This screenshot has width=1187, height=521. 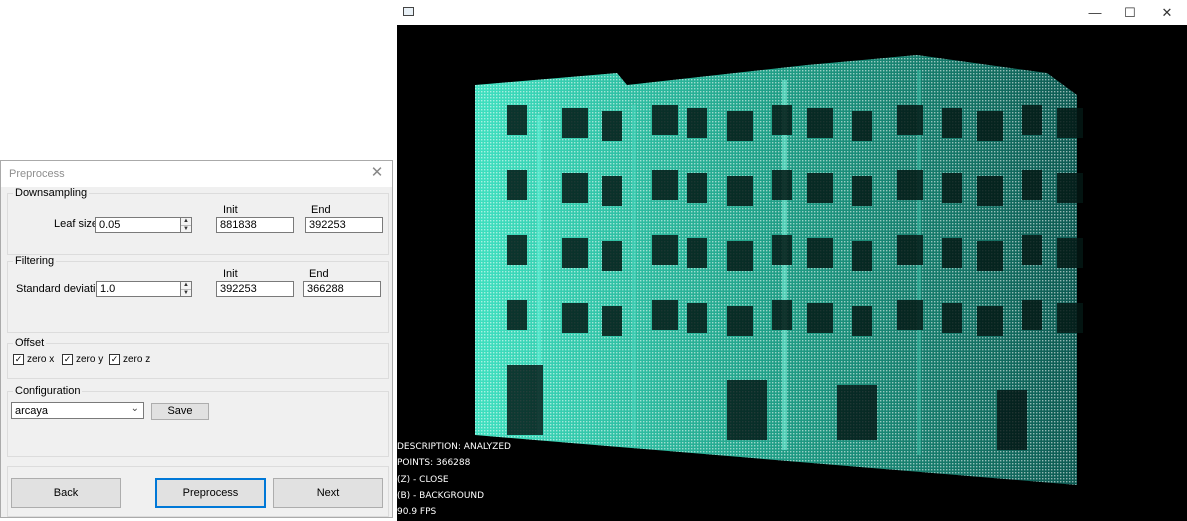 What do you see at coordinates (77, 410) in the screenshot?
I see `configuration-select: arcaya ⌄` at bounding box center [77, 410].